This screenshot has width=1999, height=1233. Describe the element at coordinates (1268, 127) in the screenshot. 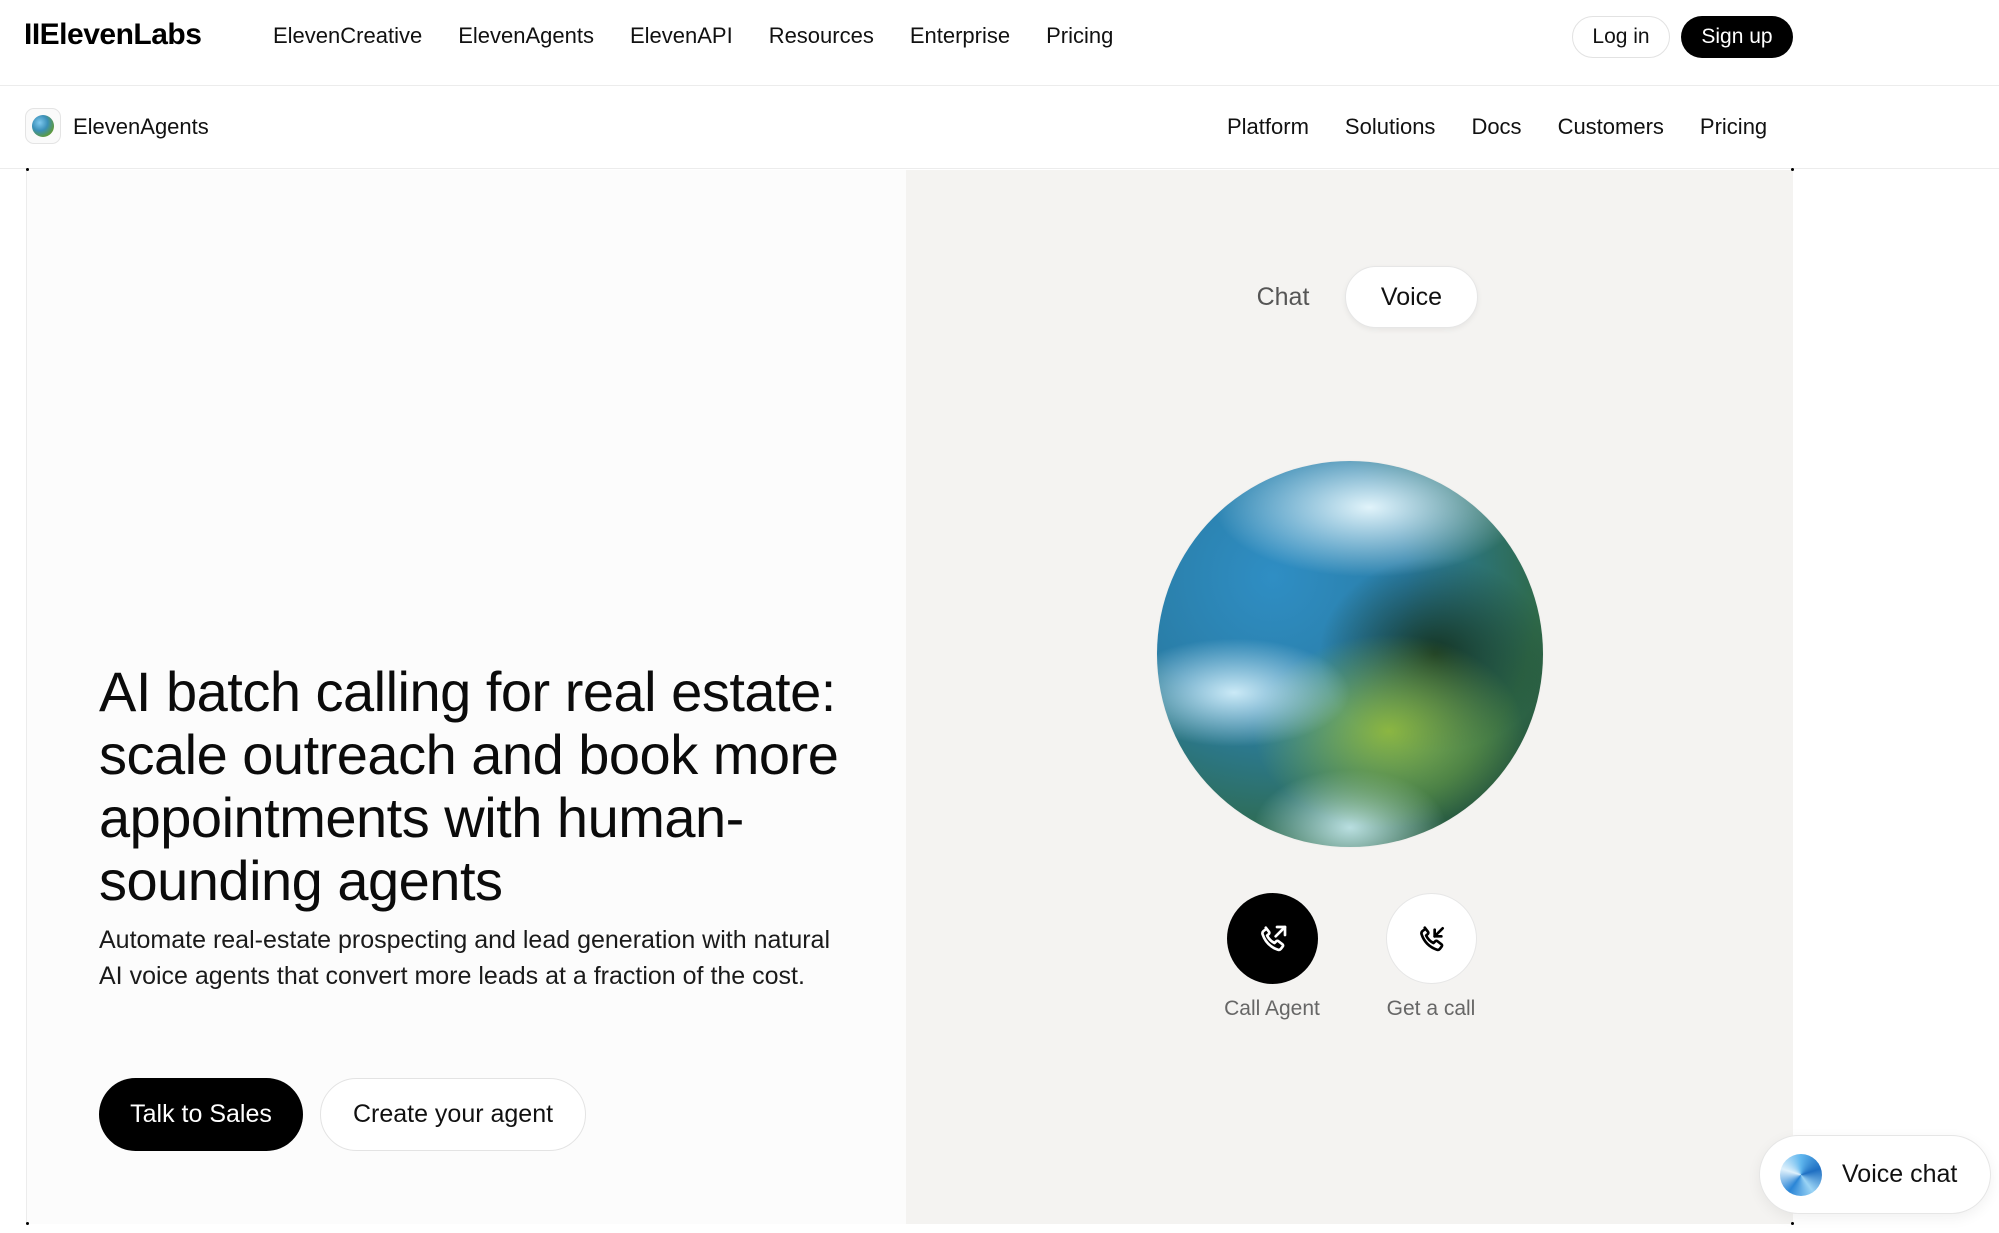

I see `subnav-link-platform: Platform` at that location.